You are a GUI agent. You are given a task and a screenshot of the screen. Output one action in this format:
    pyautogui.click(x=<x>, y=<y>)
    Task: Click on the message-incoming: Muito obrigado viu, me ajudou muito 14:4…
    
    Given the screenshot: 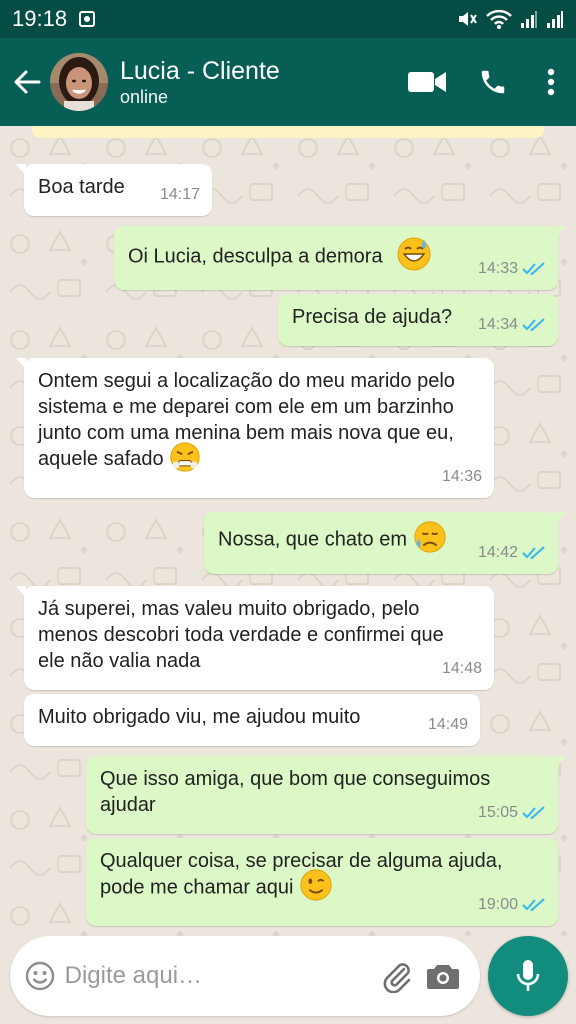 What is the action you would take?
    pyautogui.click(x=252, y=720)
    